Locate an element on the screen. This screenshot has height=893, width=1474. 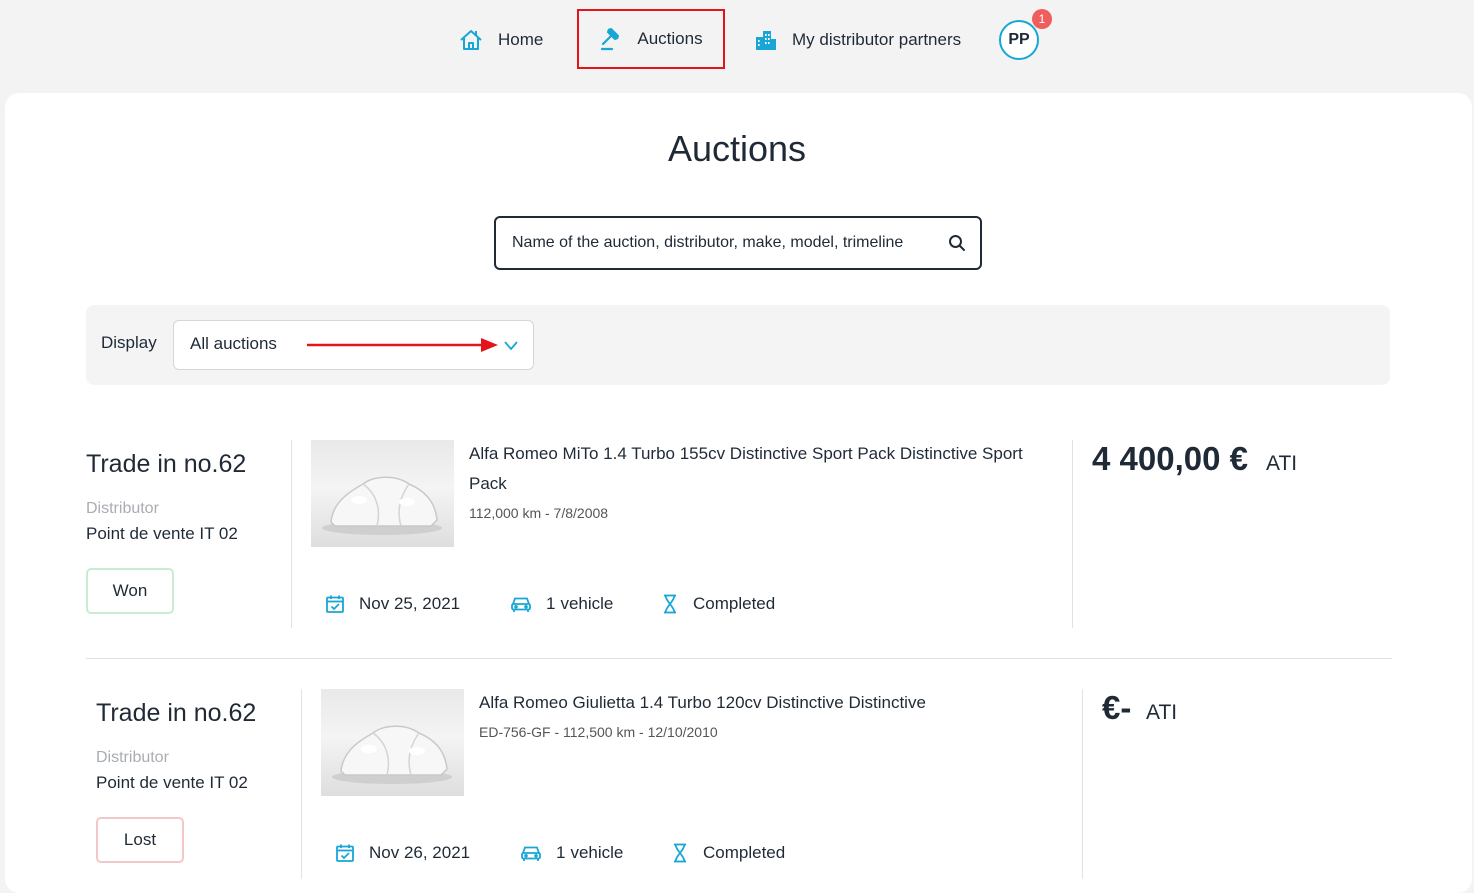
nav-auctions: Auctions is located at coordinates (651, 39).